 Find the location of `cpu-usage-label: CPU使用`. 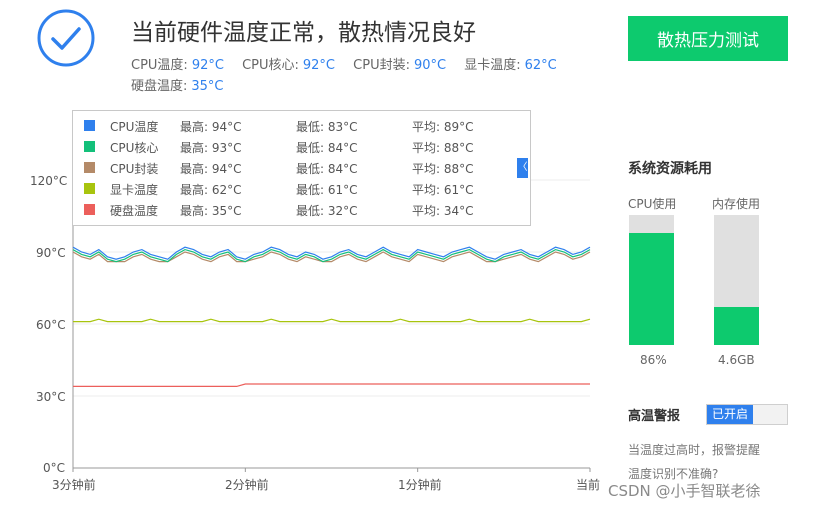

cpu-usage-label: CPU使用 is located at coordinates (652, 204).